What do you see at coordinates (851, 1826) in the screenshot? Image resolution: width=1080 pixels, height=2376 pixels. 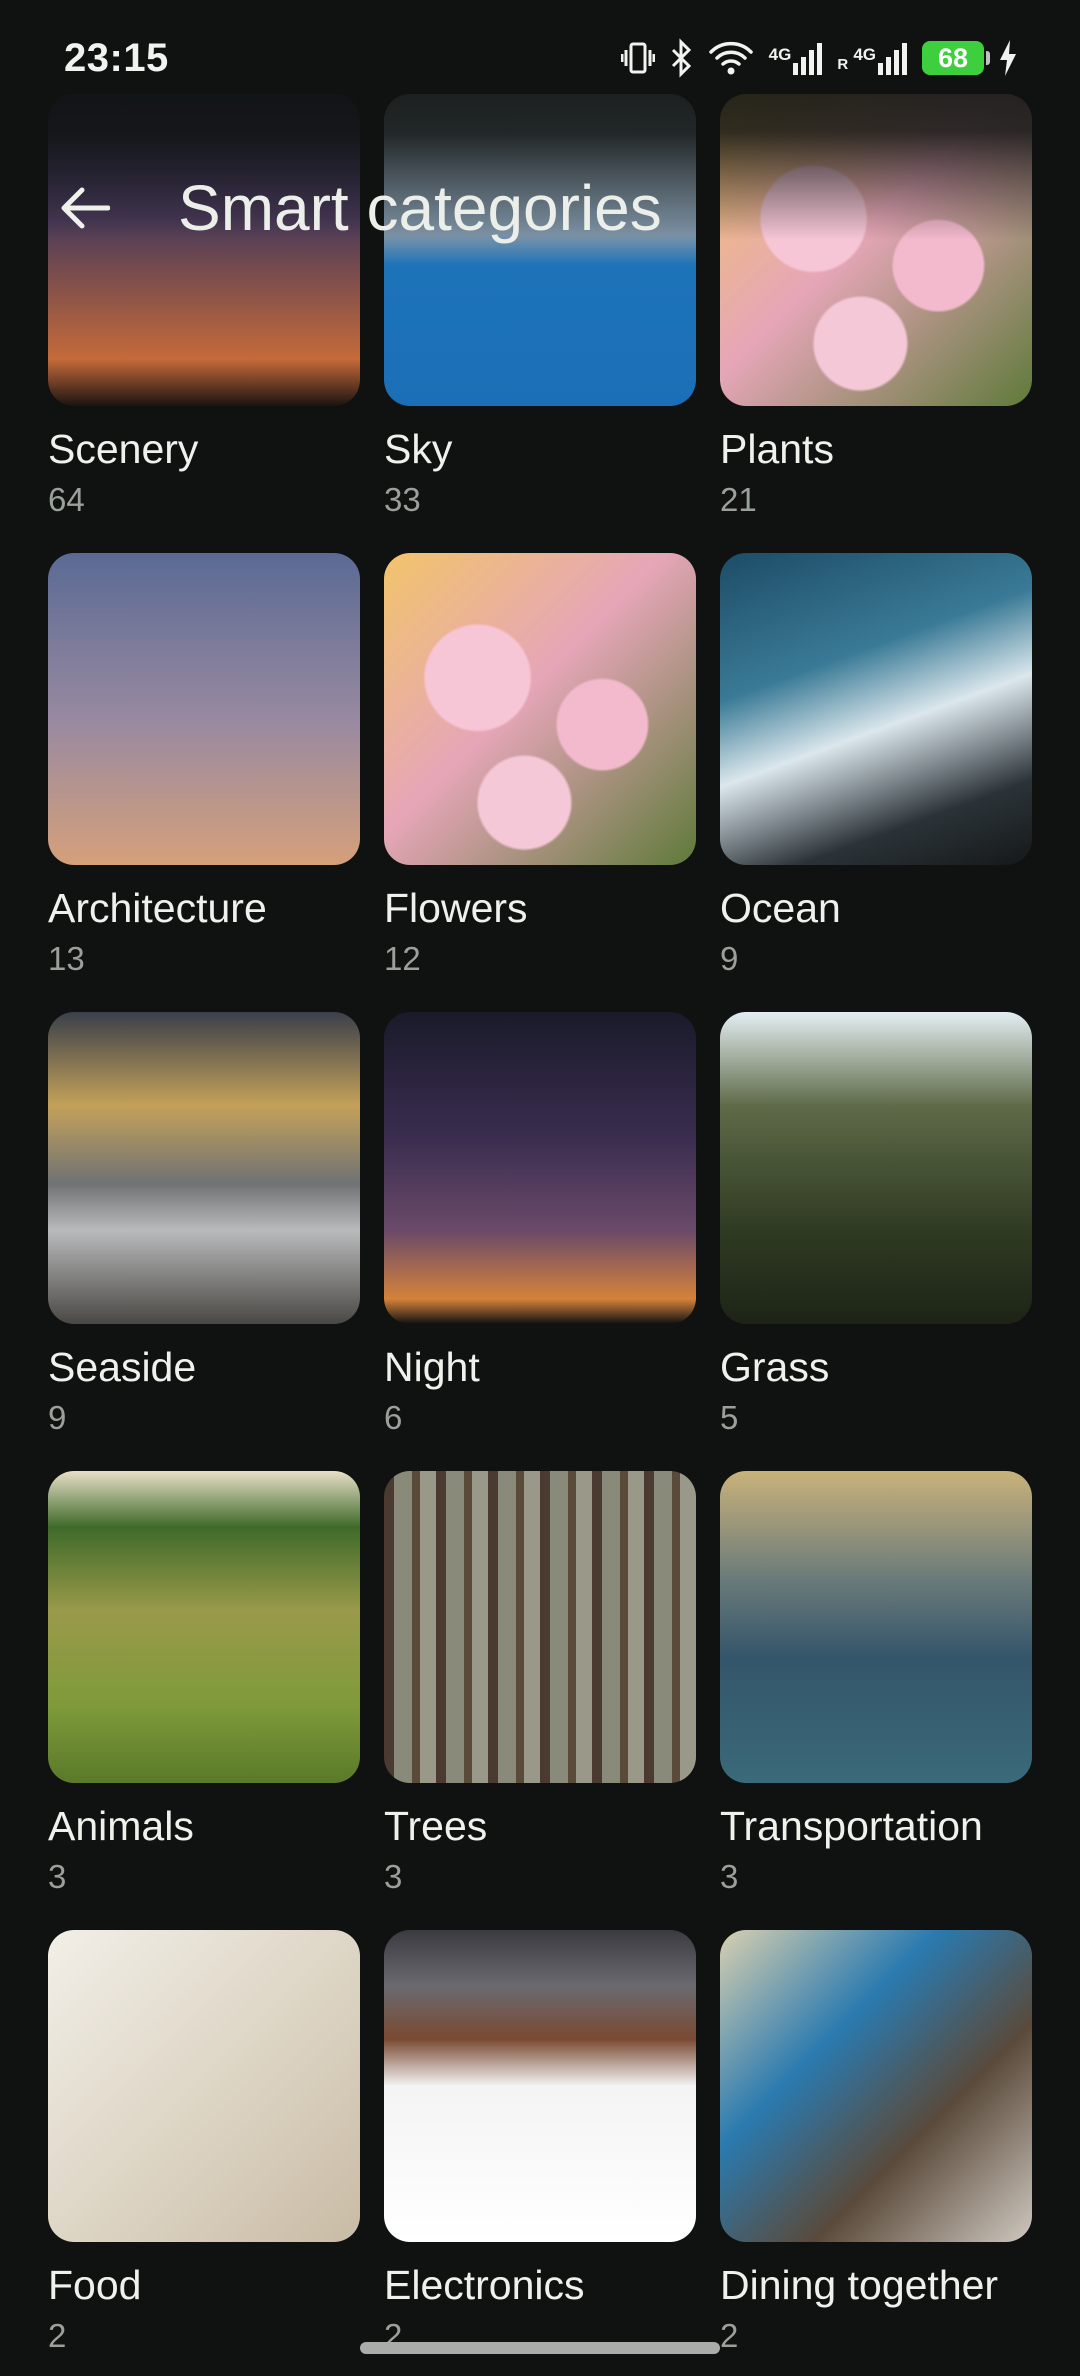 I see `category-label: Transportation` at bounding box center [851, 1826].